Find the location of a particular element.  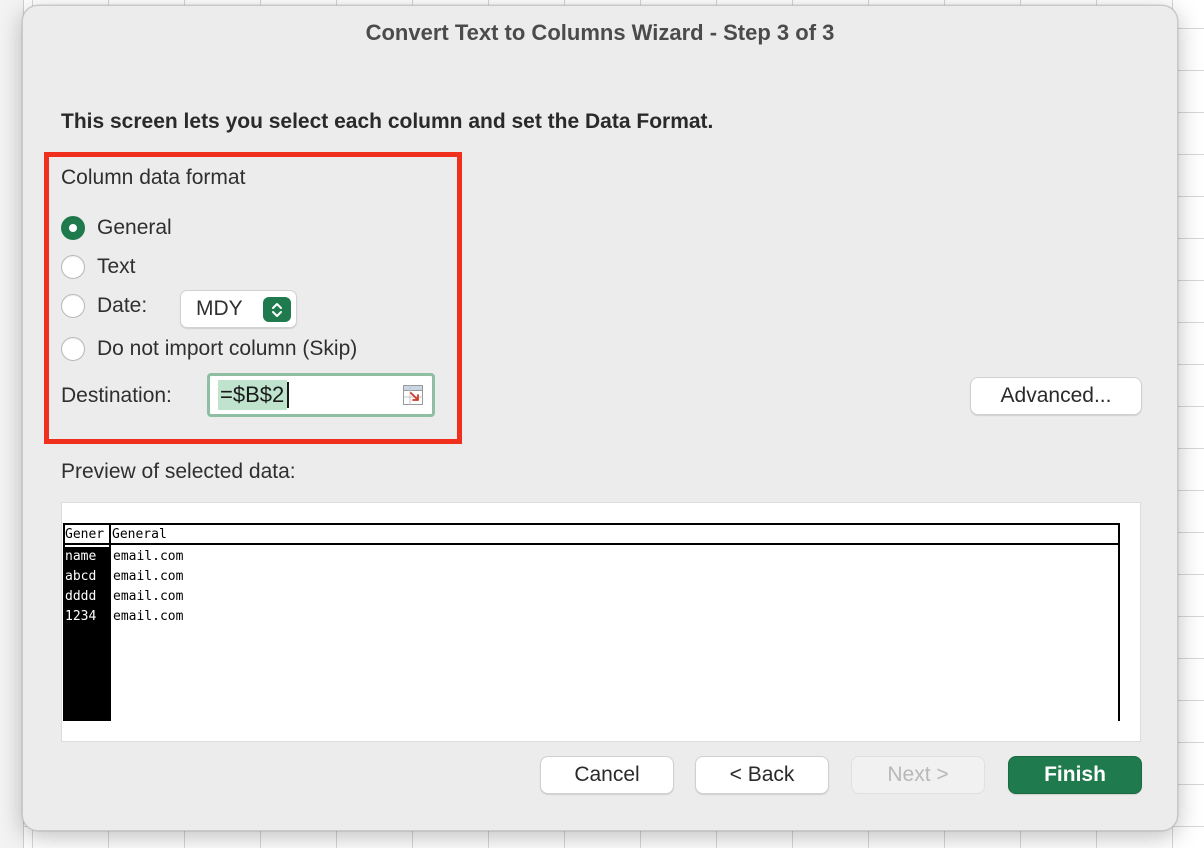

finish-button: Finish is located at coordinates (1075, 775).